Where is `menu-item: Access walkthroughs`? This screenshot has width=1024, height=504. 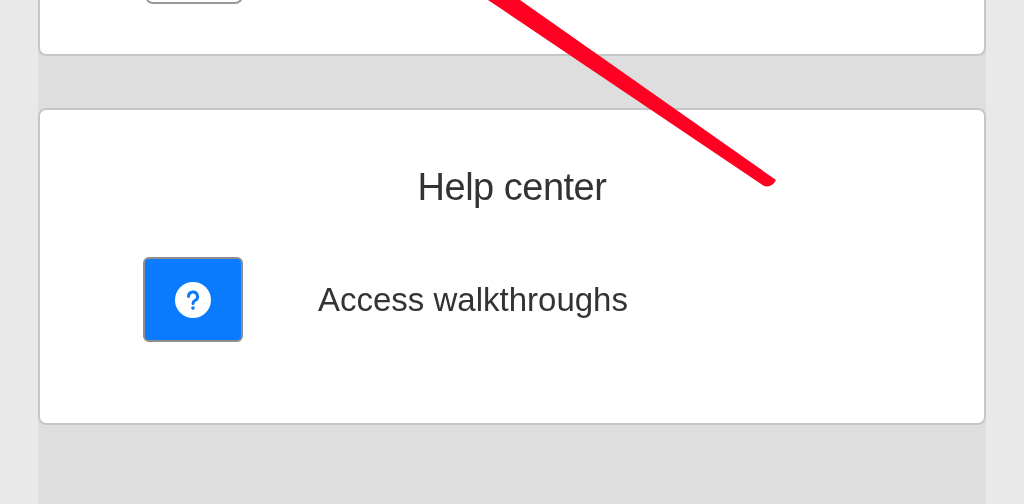
menu-item: Access walkthroughs is located at coordinates (473, 299).